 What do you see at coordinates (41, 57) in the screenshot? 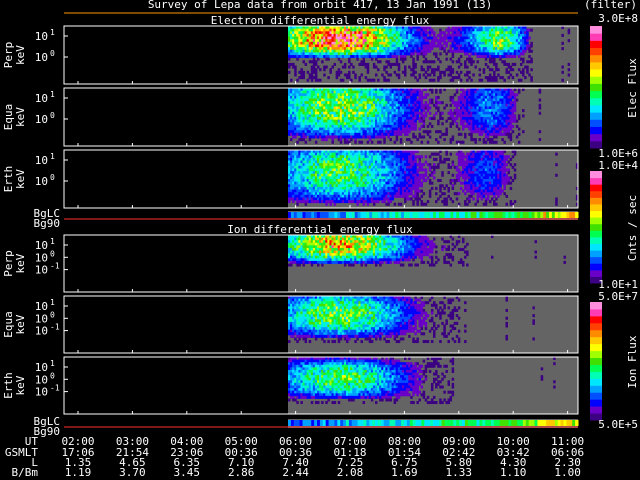
I see `ytick-label: 10` at bounding box center [41, 57].